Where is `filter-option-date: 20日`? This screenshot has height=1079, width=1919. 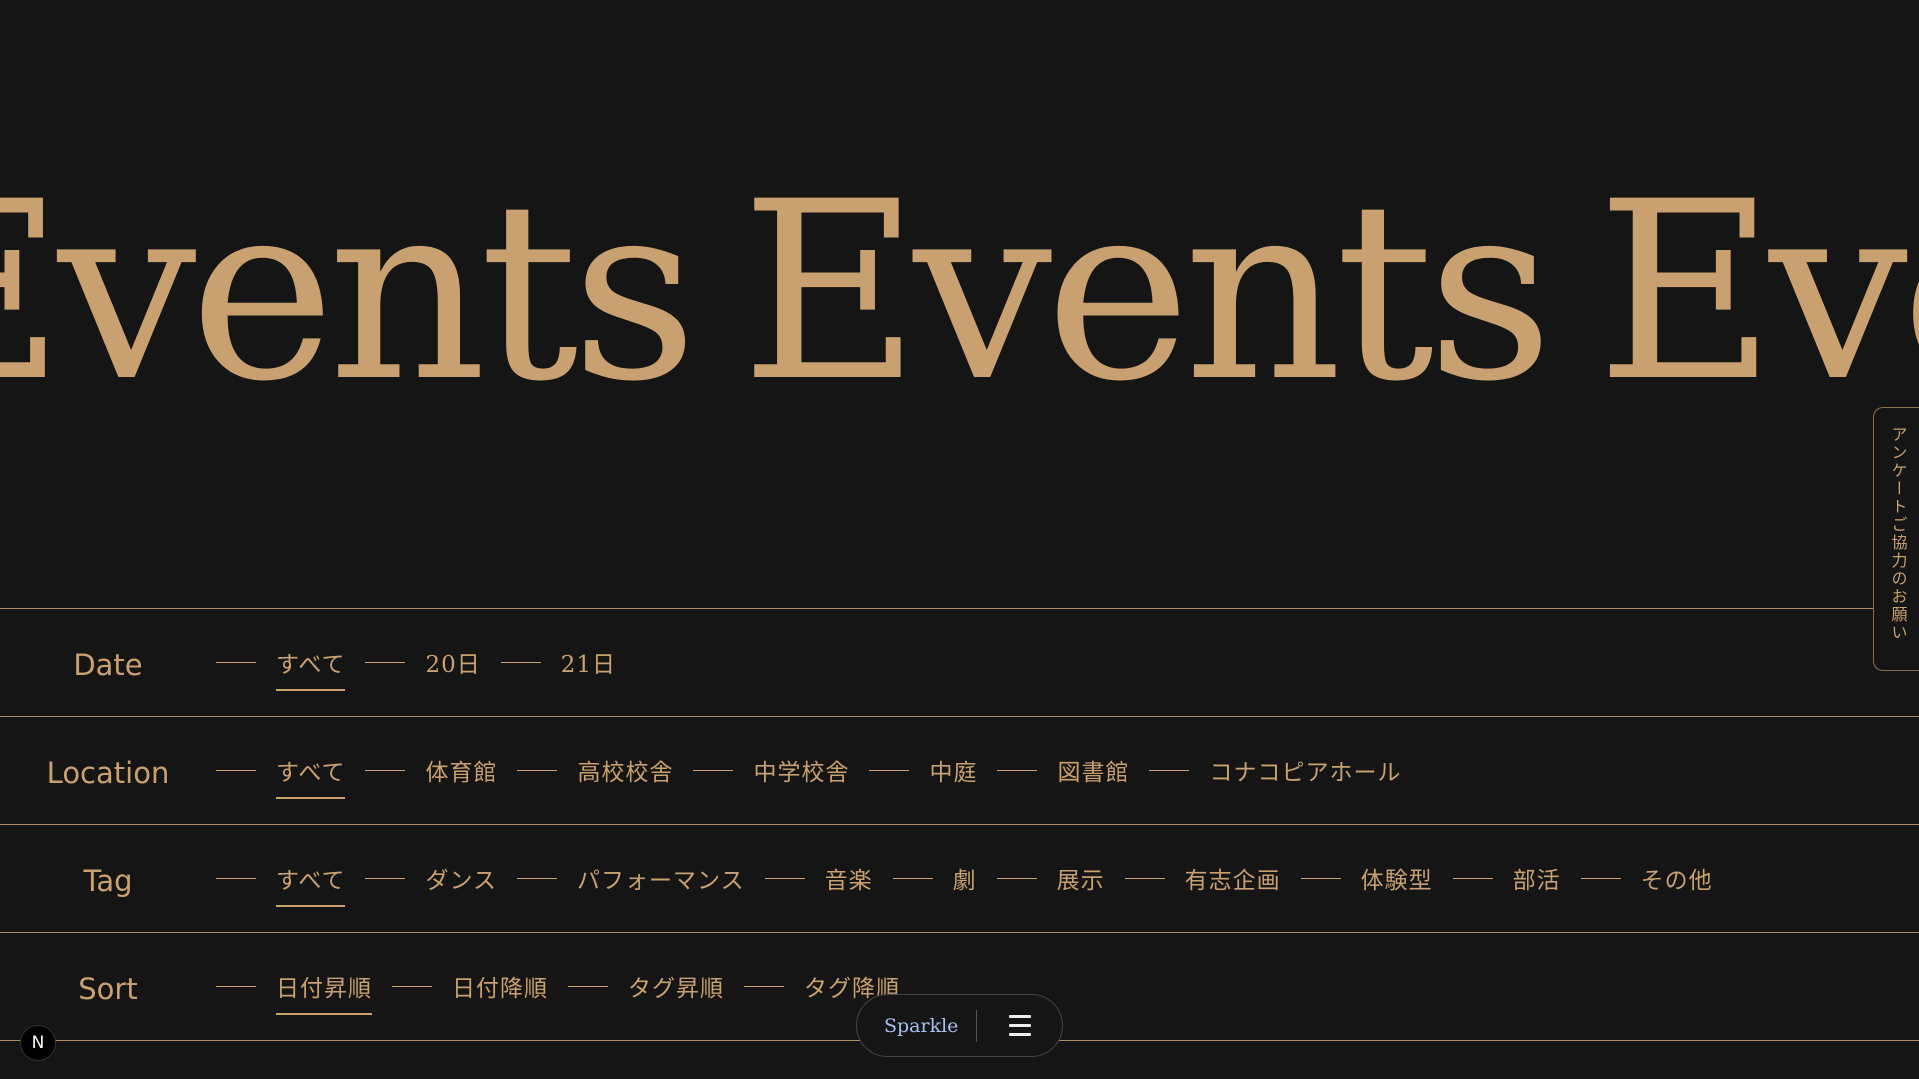 filter-option-date: 20日 is located at coordinates (452, 668).